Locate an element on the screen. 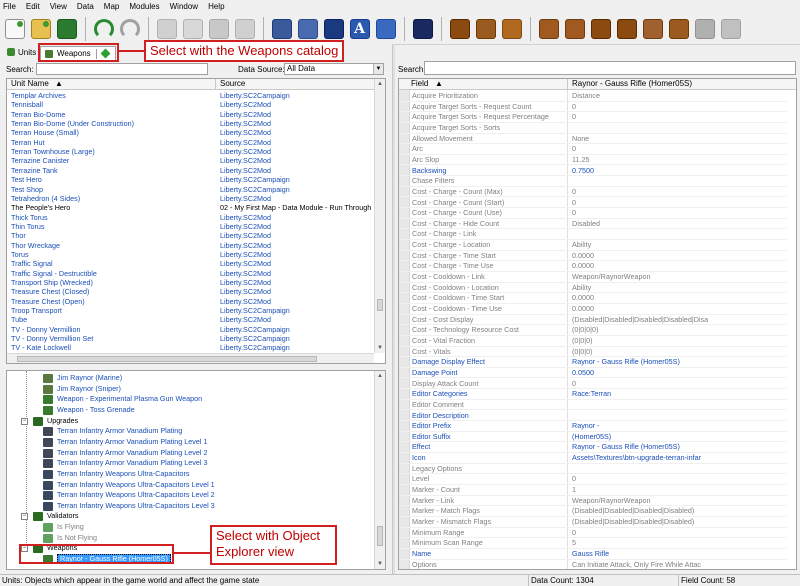  filter-icon is located at coordinates (678, 29).